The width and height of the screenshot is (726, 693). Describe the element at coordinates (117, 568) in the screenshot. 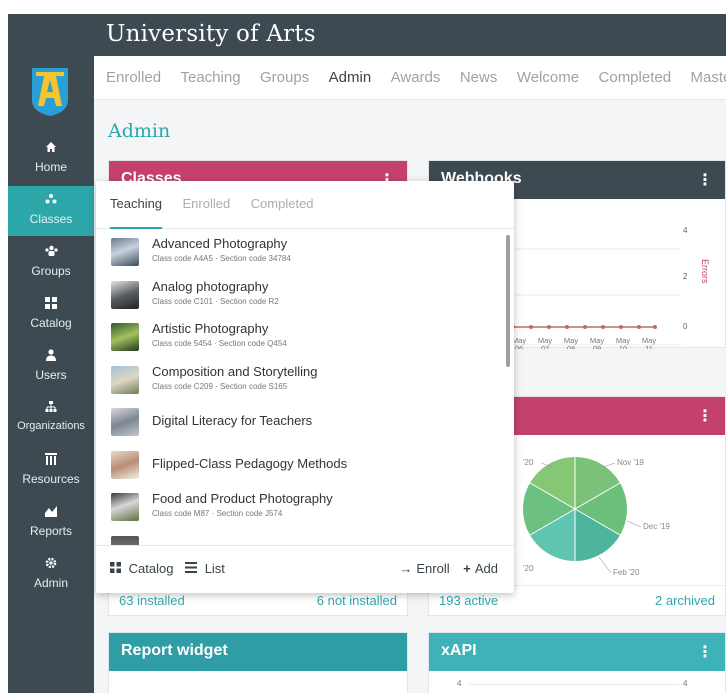

I see `grid-icon` at that location.